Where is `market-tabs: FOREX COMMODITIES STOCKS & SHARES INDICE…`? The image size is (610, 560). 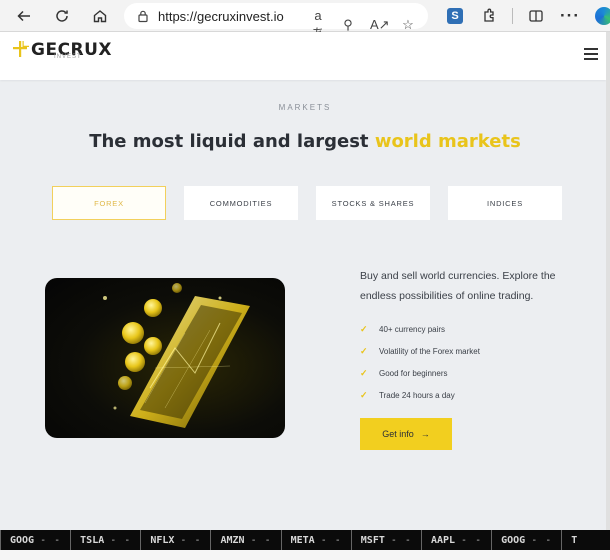
market-tabs: FOREX COMMODITIES STOCKS & SHARES INDICE… is located at coordinates (307, 203).